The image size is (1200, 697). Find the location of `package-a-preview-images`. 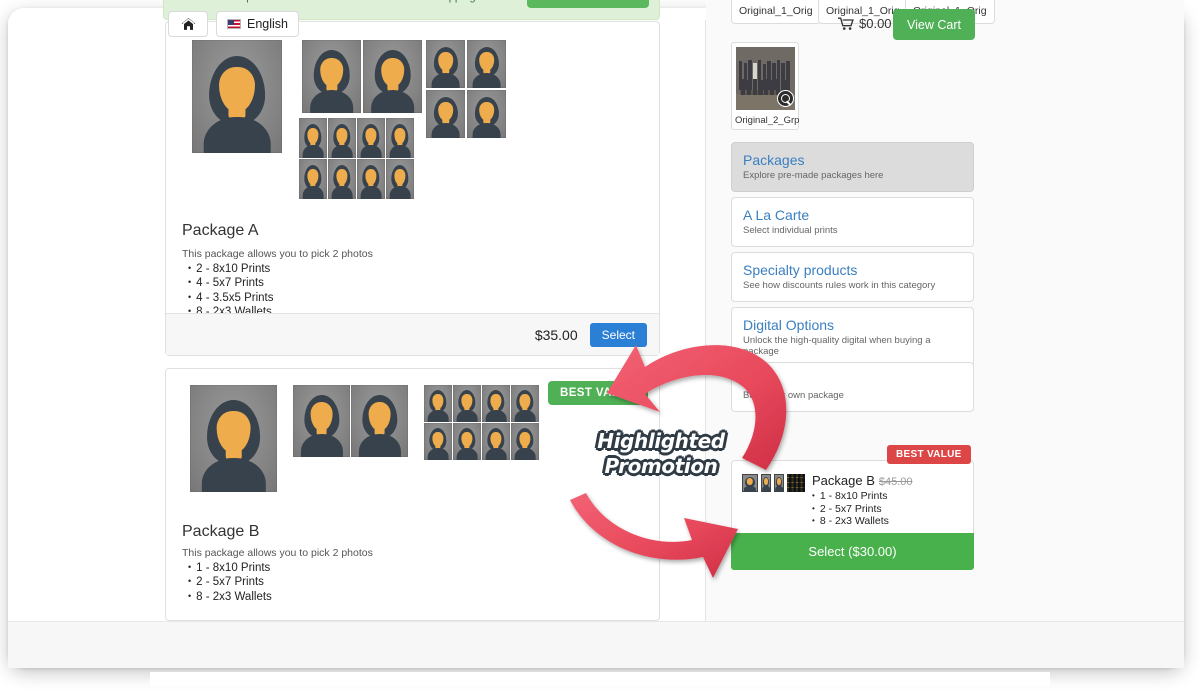

package-a-preview-images is located at coordinates (412, 116).